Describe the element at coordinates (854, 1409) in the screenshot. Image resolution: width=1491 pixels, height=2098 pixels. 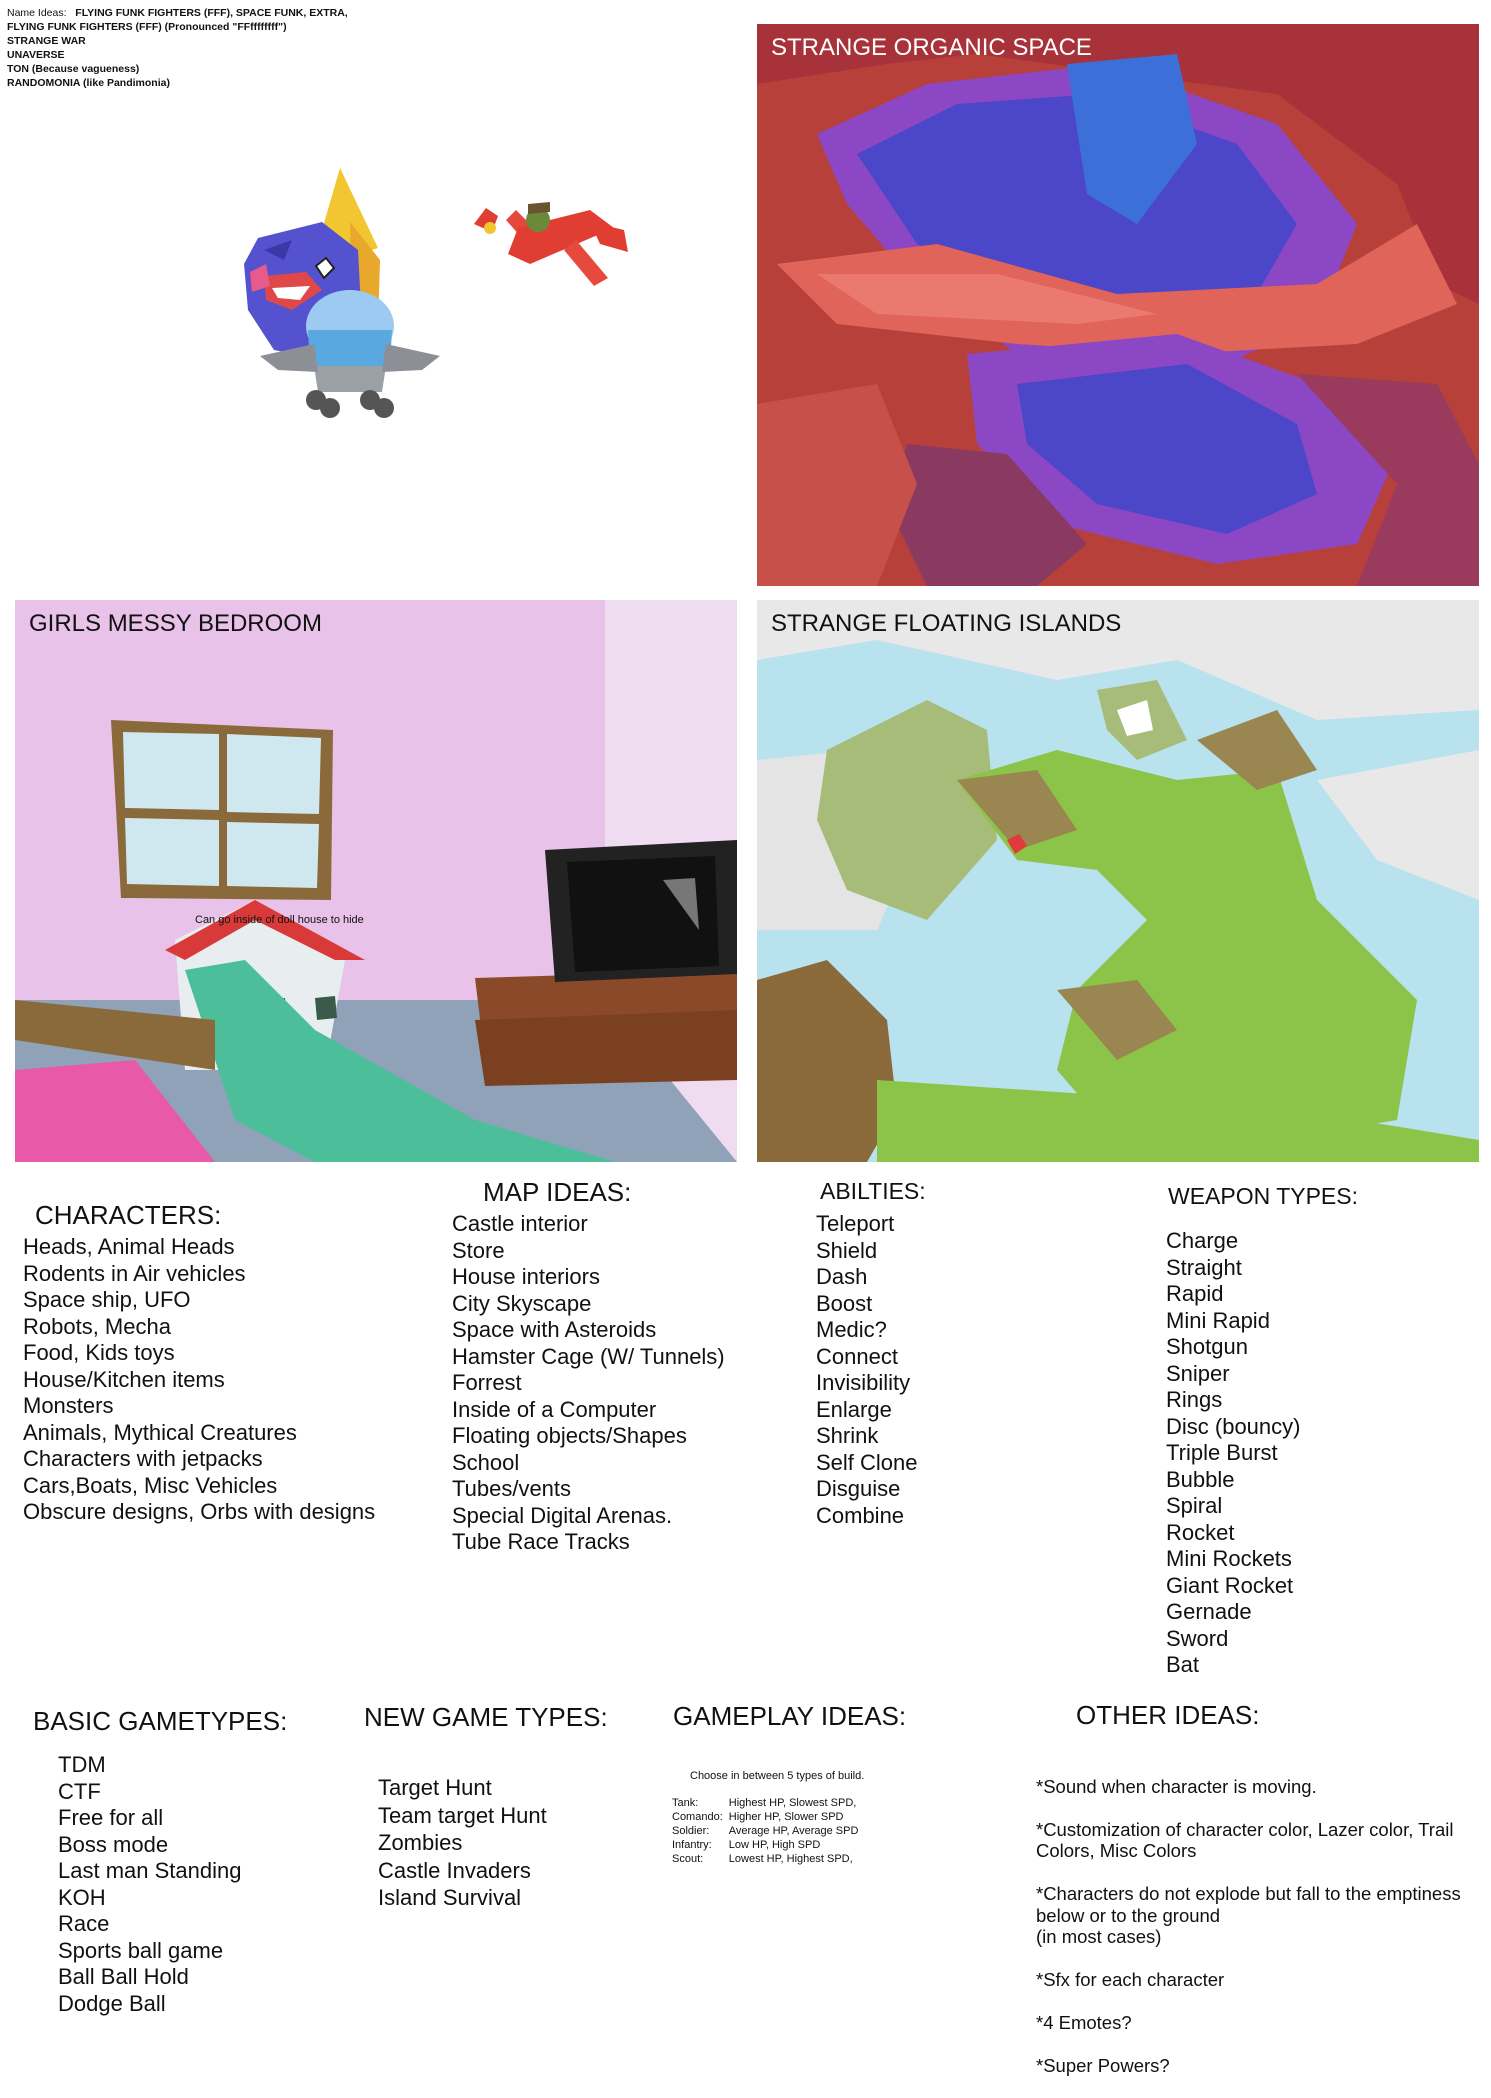
I see `list-item: Enlarge` at that location.